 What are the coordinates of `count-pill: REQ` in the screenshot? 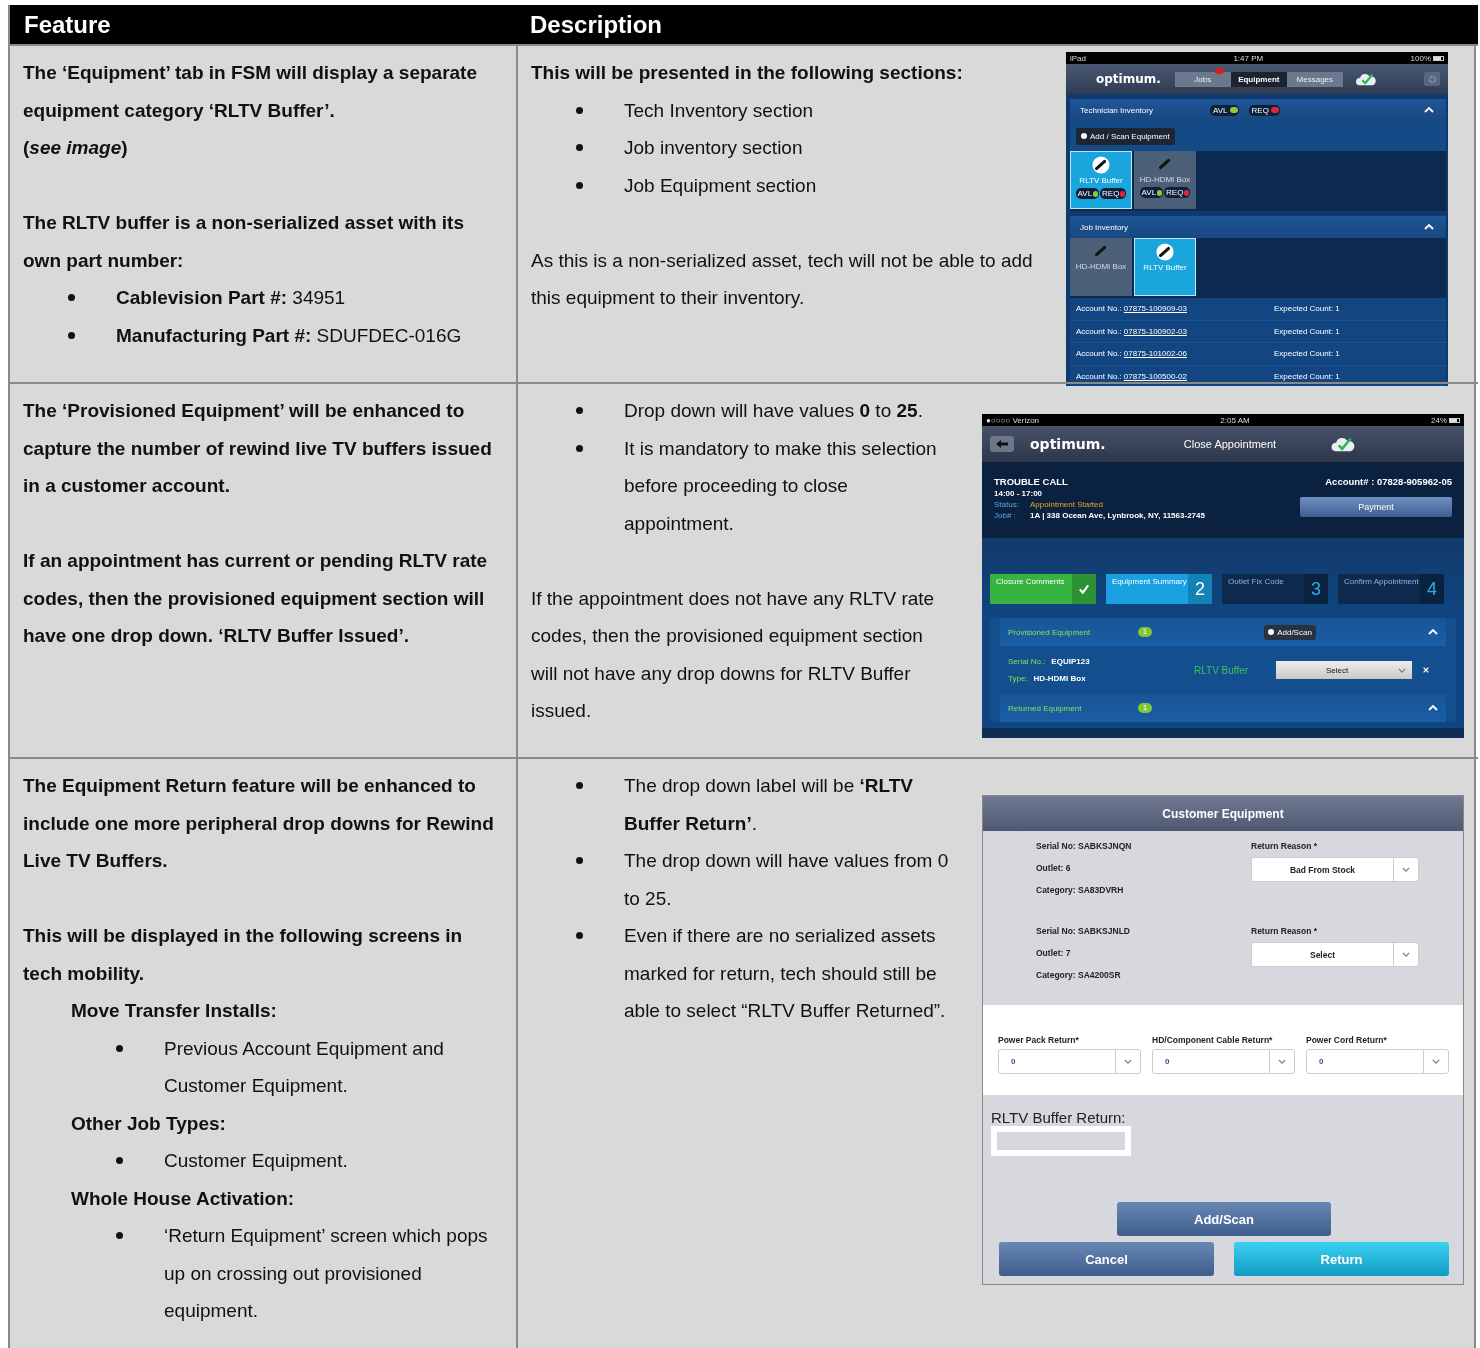 It's located at (1177, 192).